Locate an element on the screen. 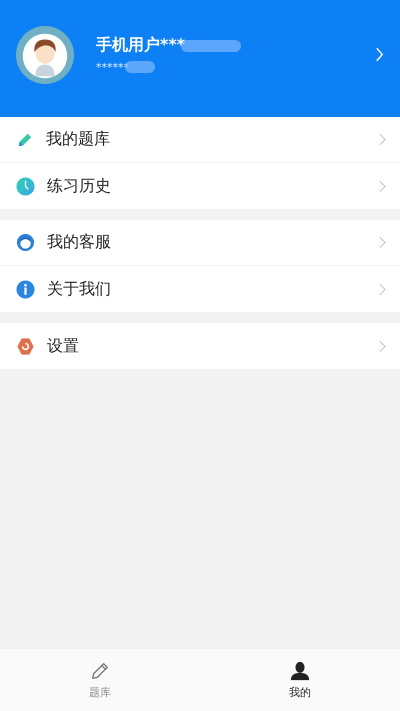 The image size is (400, 711). menu-label: 我的客服 is located at coordinates (79, 242).